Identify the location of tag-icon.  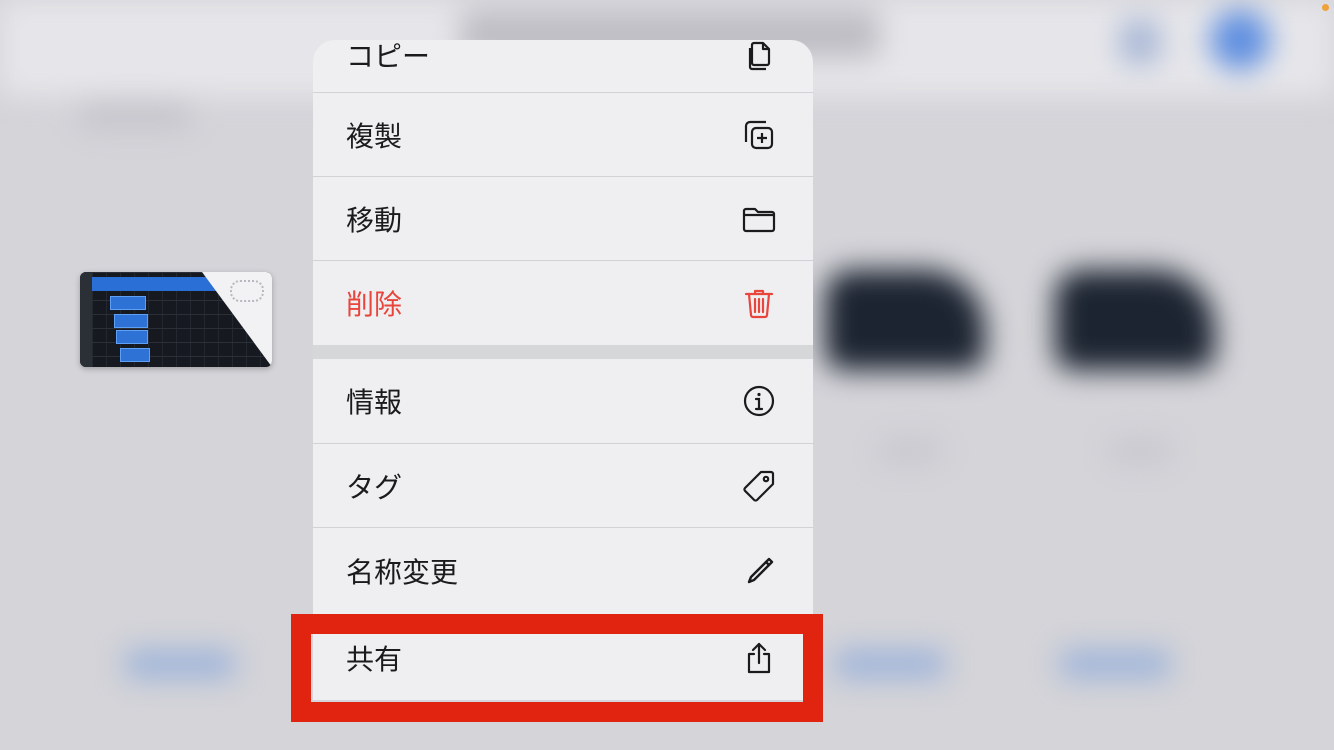
(759, 486).